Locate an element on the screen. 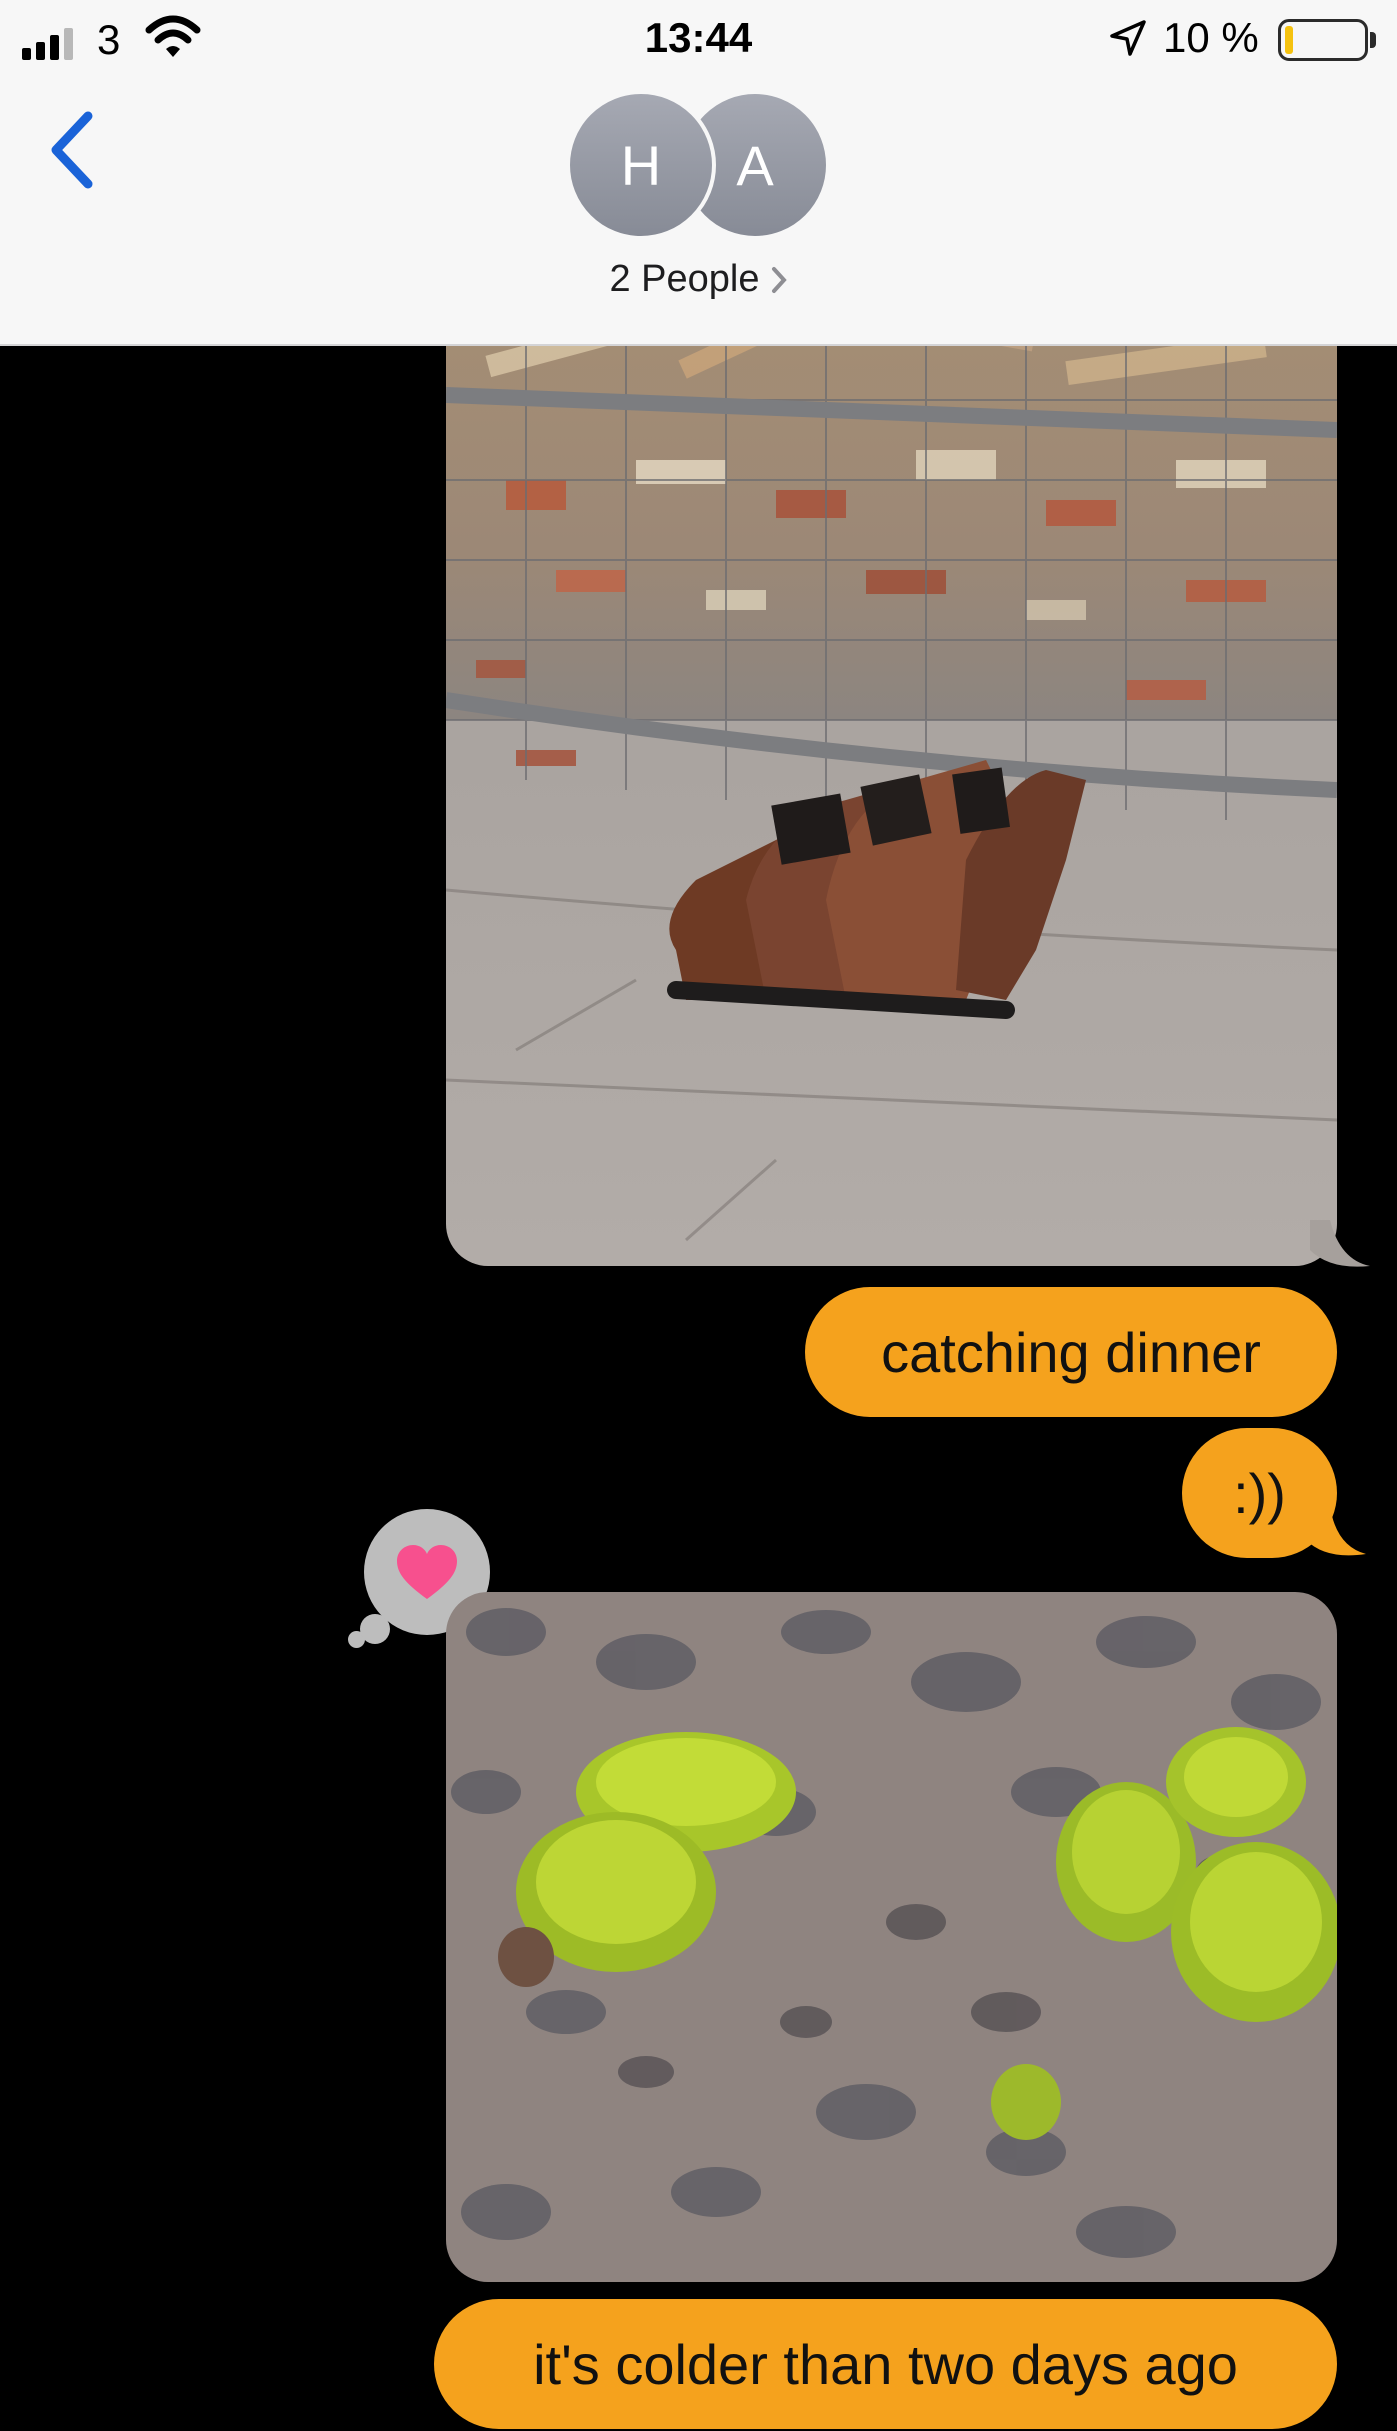  group-details-button: 2 People is located at coordinates (698, 279).